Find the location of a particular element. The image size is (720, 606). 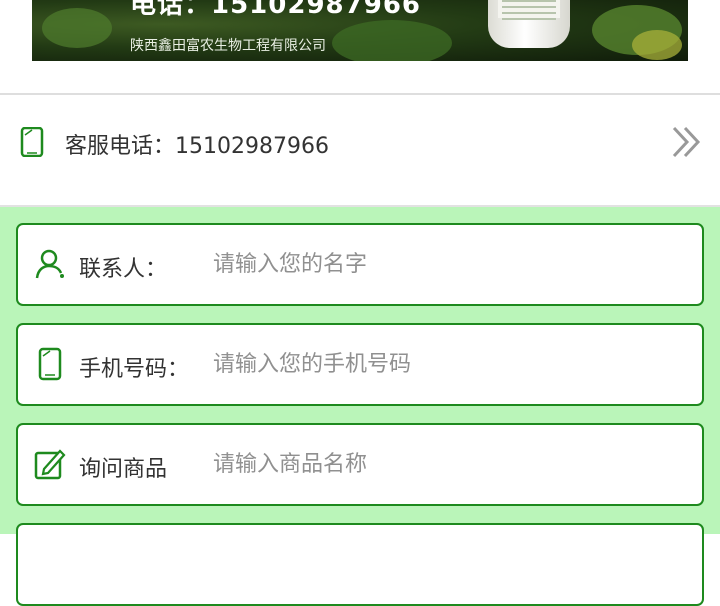

phone-label: 手机号码： is located at coordinates (134, 369).